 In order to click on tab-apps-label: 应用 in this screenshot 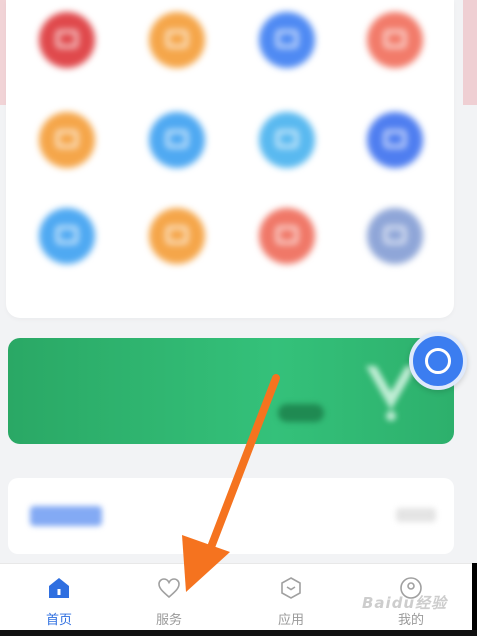, I will do `click(290, 620)`.